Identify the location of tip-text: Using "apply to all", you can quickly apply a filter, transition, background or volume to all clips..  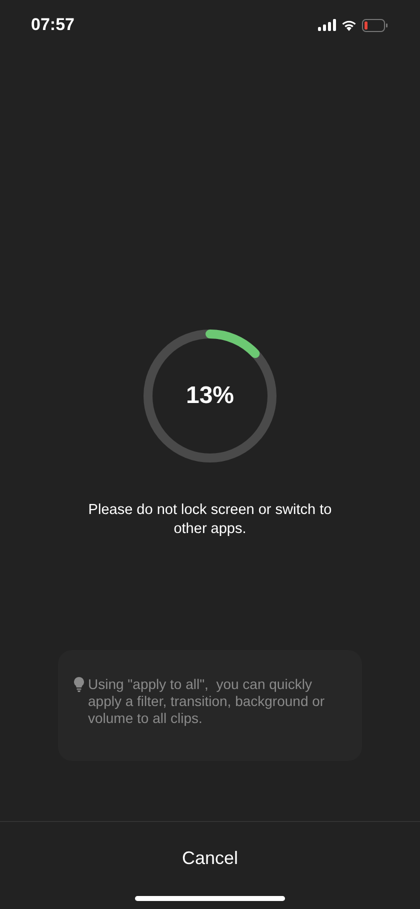
(207, 701).